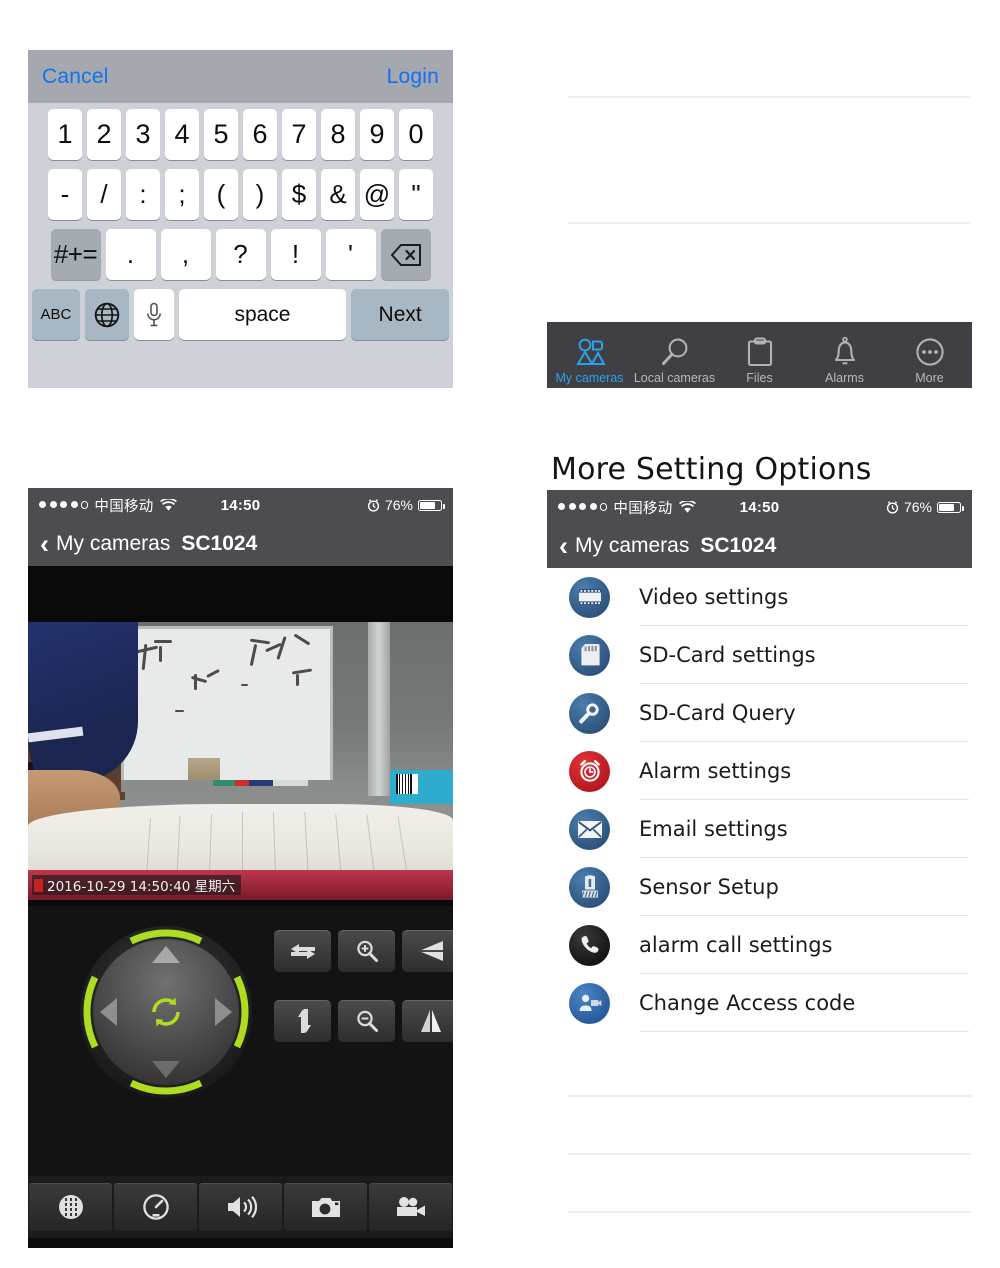 This screenshot has height=1268, width=1000. I want to click on key-dollar: $, so click(299, 194).